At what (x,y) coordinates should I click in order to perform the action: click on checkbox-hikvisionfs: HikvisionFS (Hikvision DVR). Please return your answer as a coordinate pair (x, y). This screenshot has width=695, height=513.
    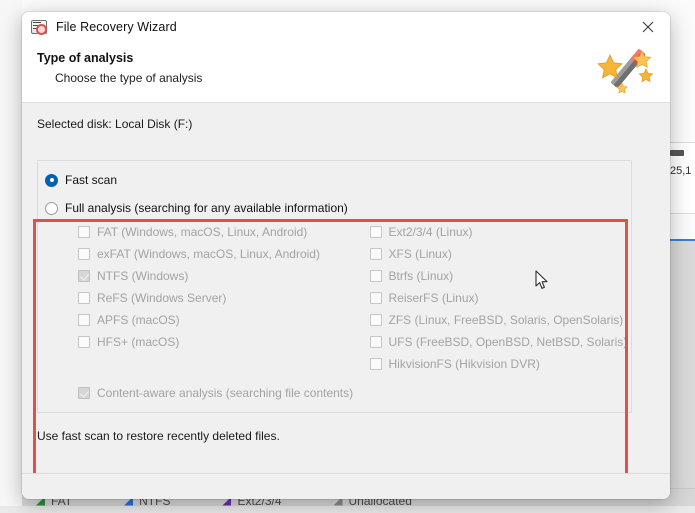
    Looking at the image, I should click on (500, 364).